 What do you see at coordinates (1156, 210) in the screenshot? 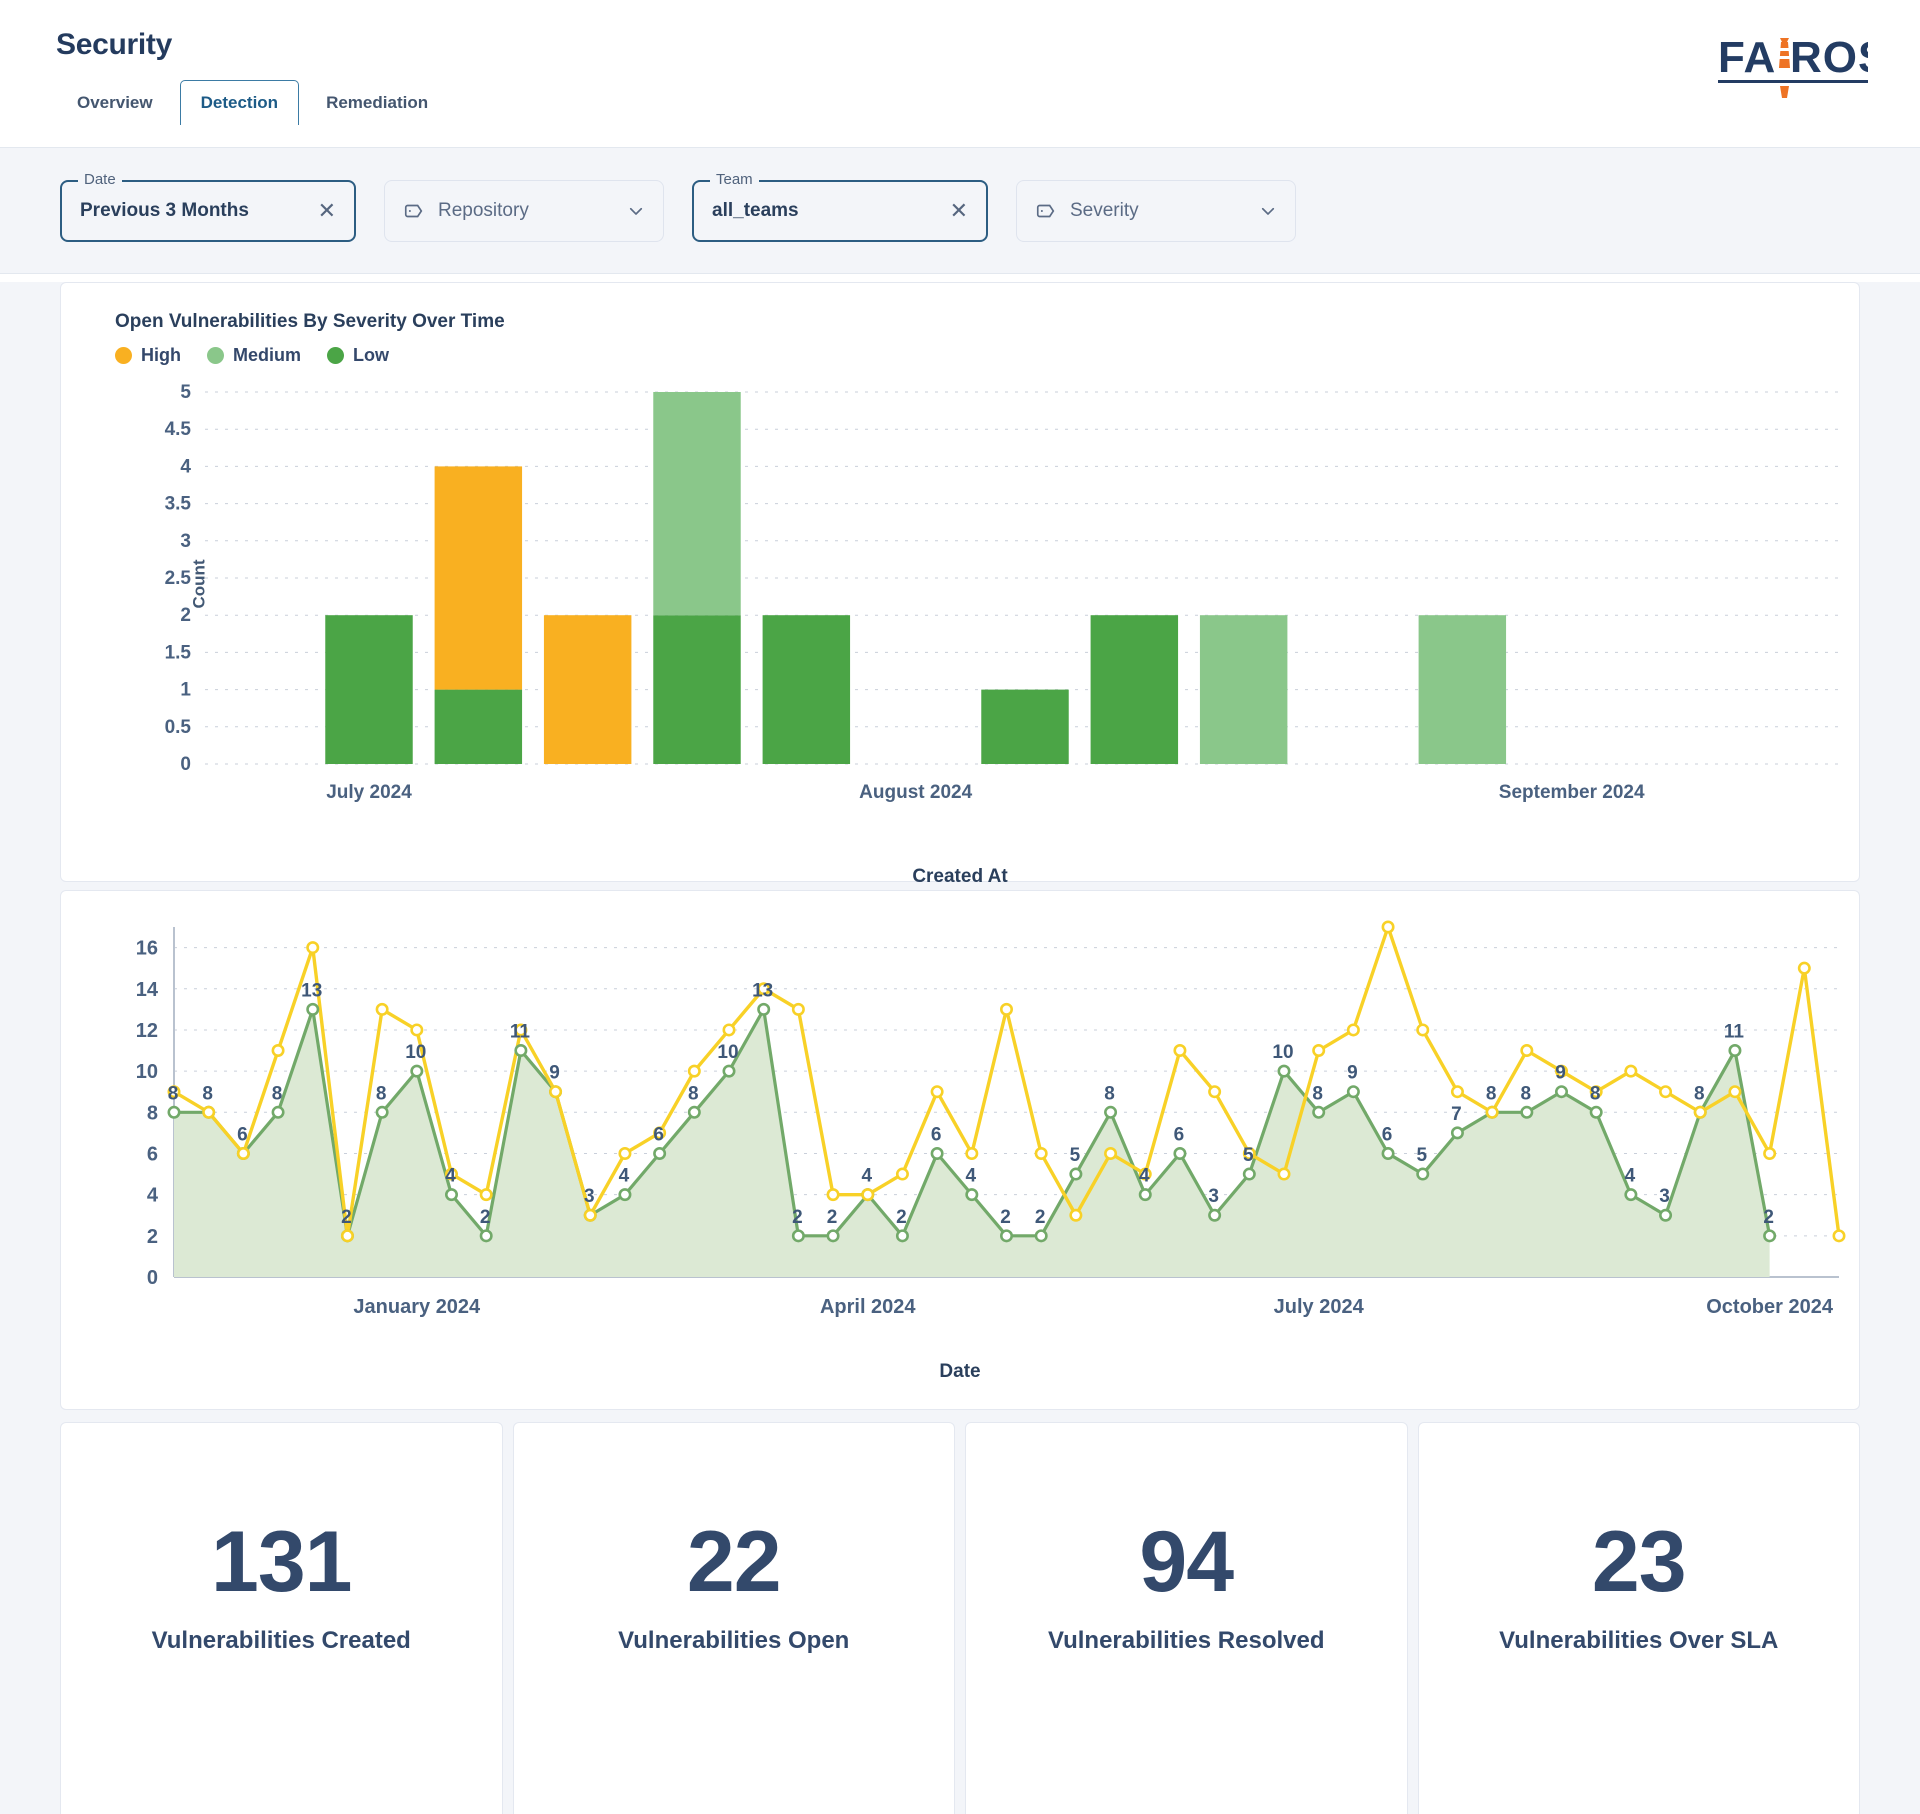
I see `filter-severity: Severity` at bounding box center [1156, 210].